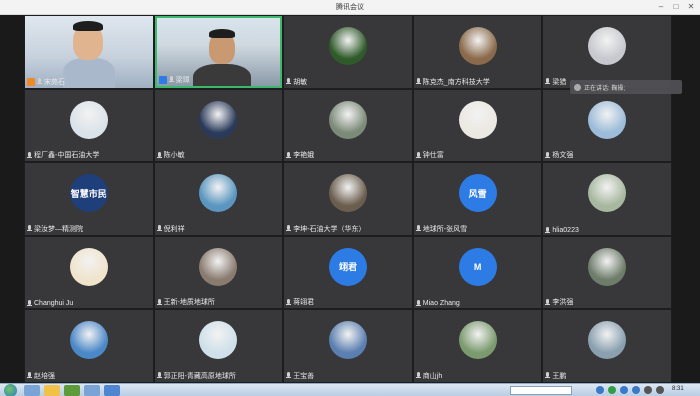 The image size is (700, 396). I want to click on participant-tile: 智慧市民梁汝梦—精测院, so click(89, 199).